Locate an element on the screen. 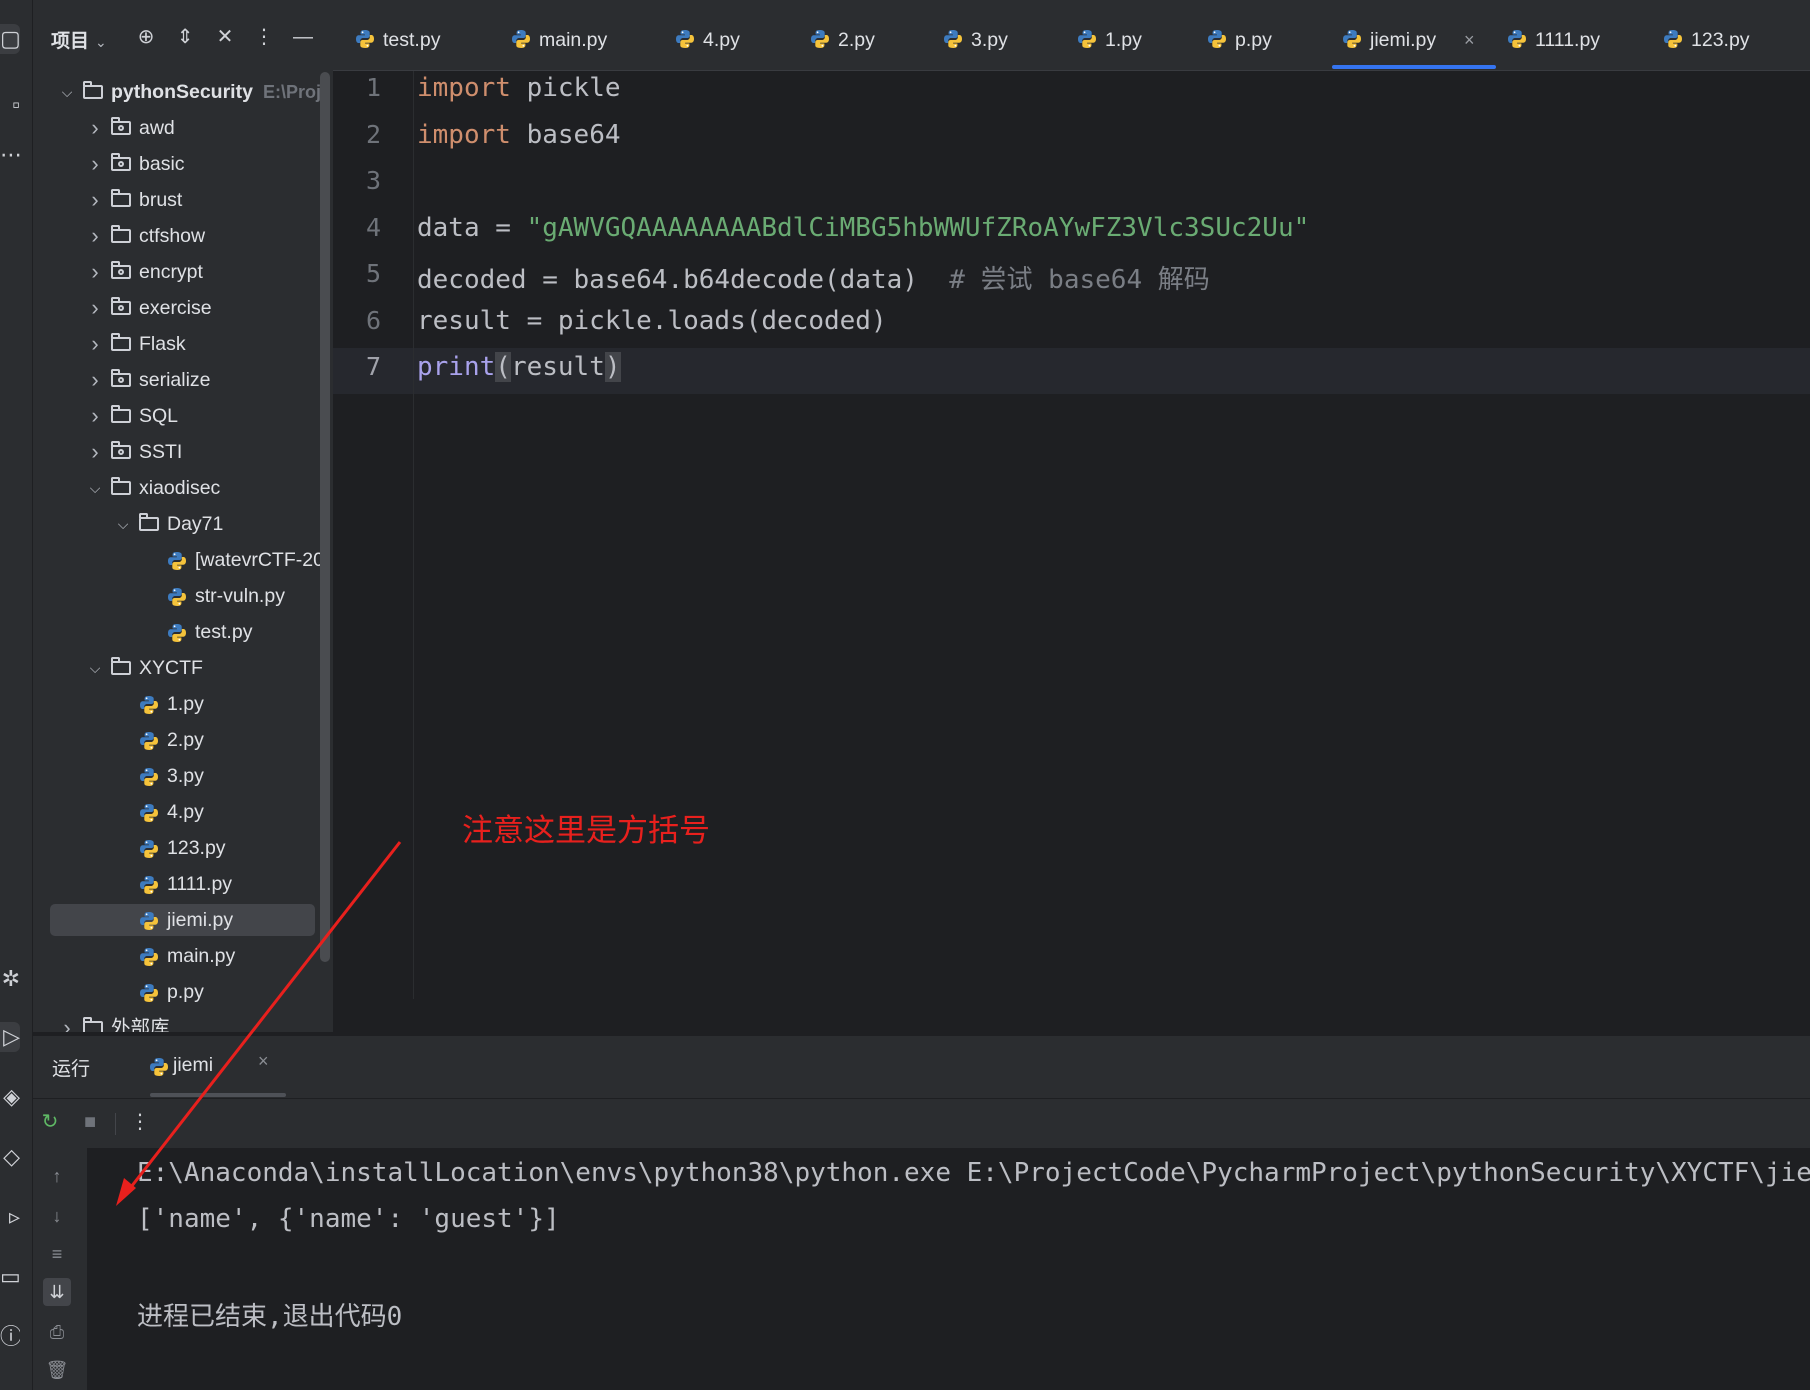 The height and width of the screenshot is (1390, 1810). arrow-up-icon: ↑ is located at coordinates (57, 1176).